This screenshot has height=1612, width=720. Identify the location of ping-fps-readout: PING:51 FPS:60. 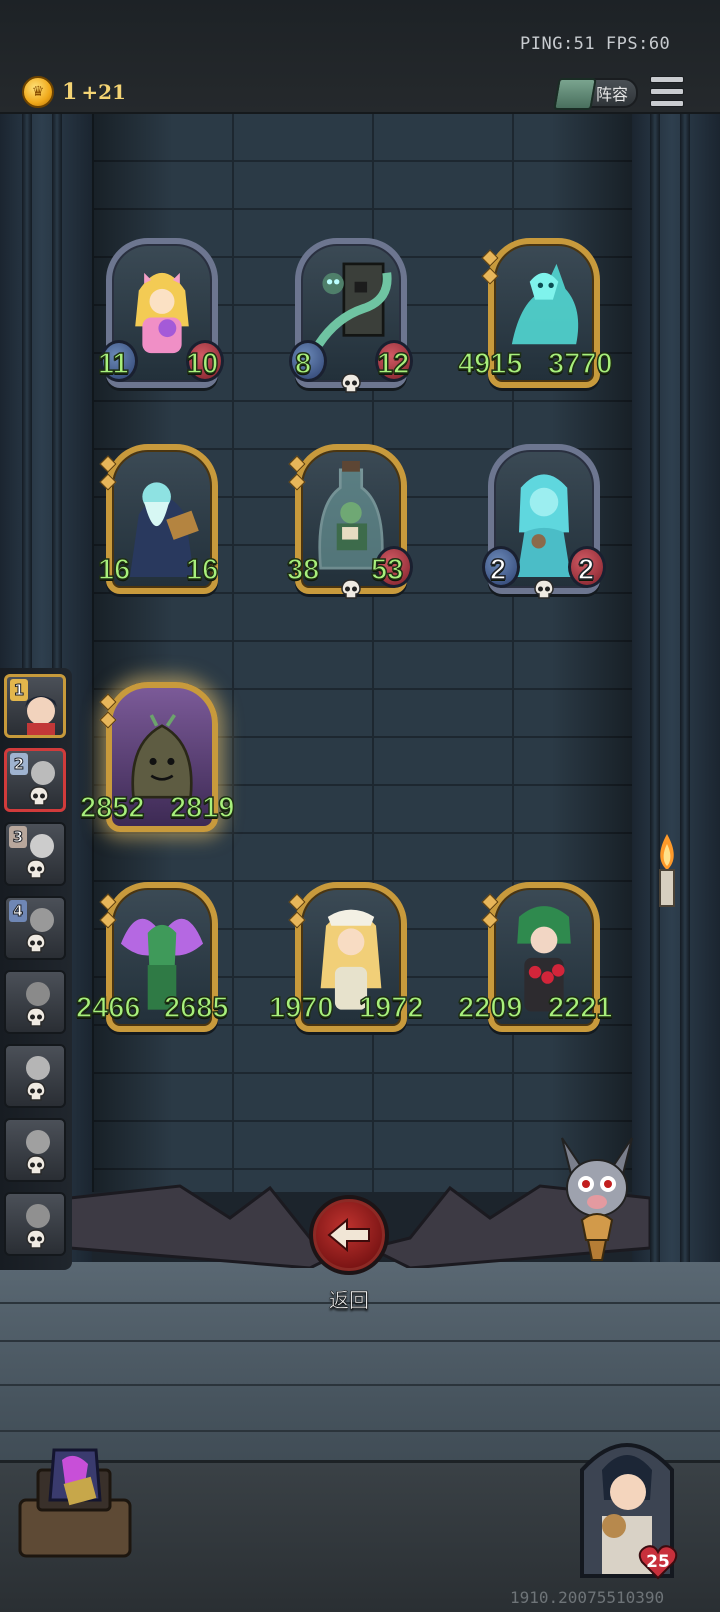
(595, 44).